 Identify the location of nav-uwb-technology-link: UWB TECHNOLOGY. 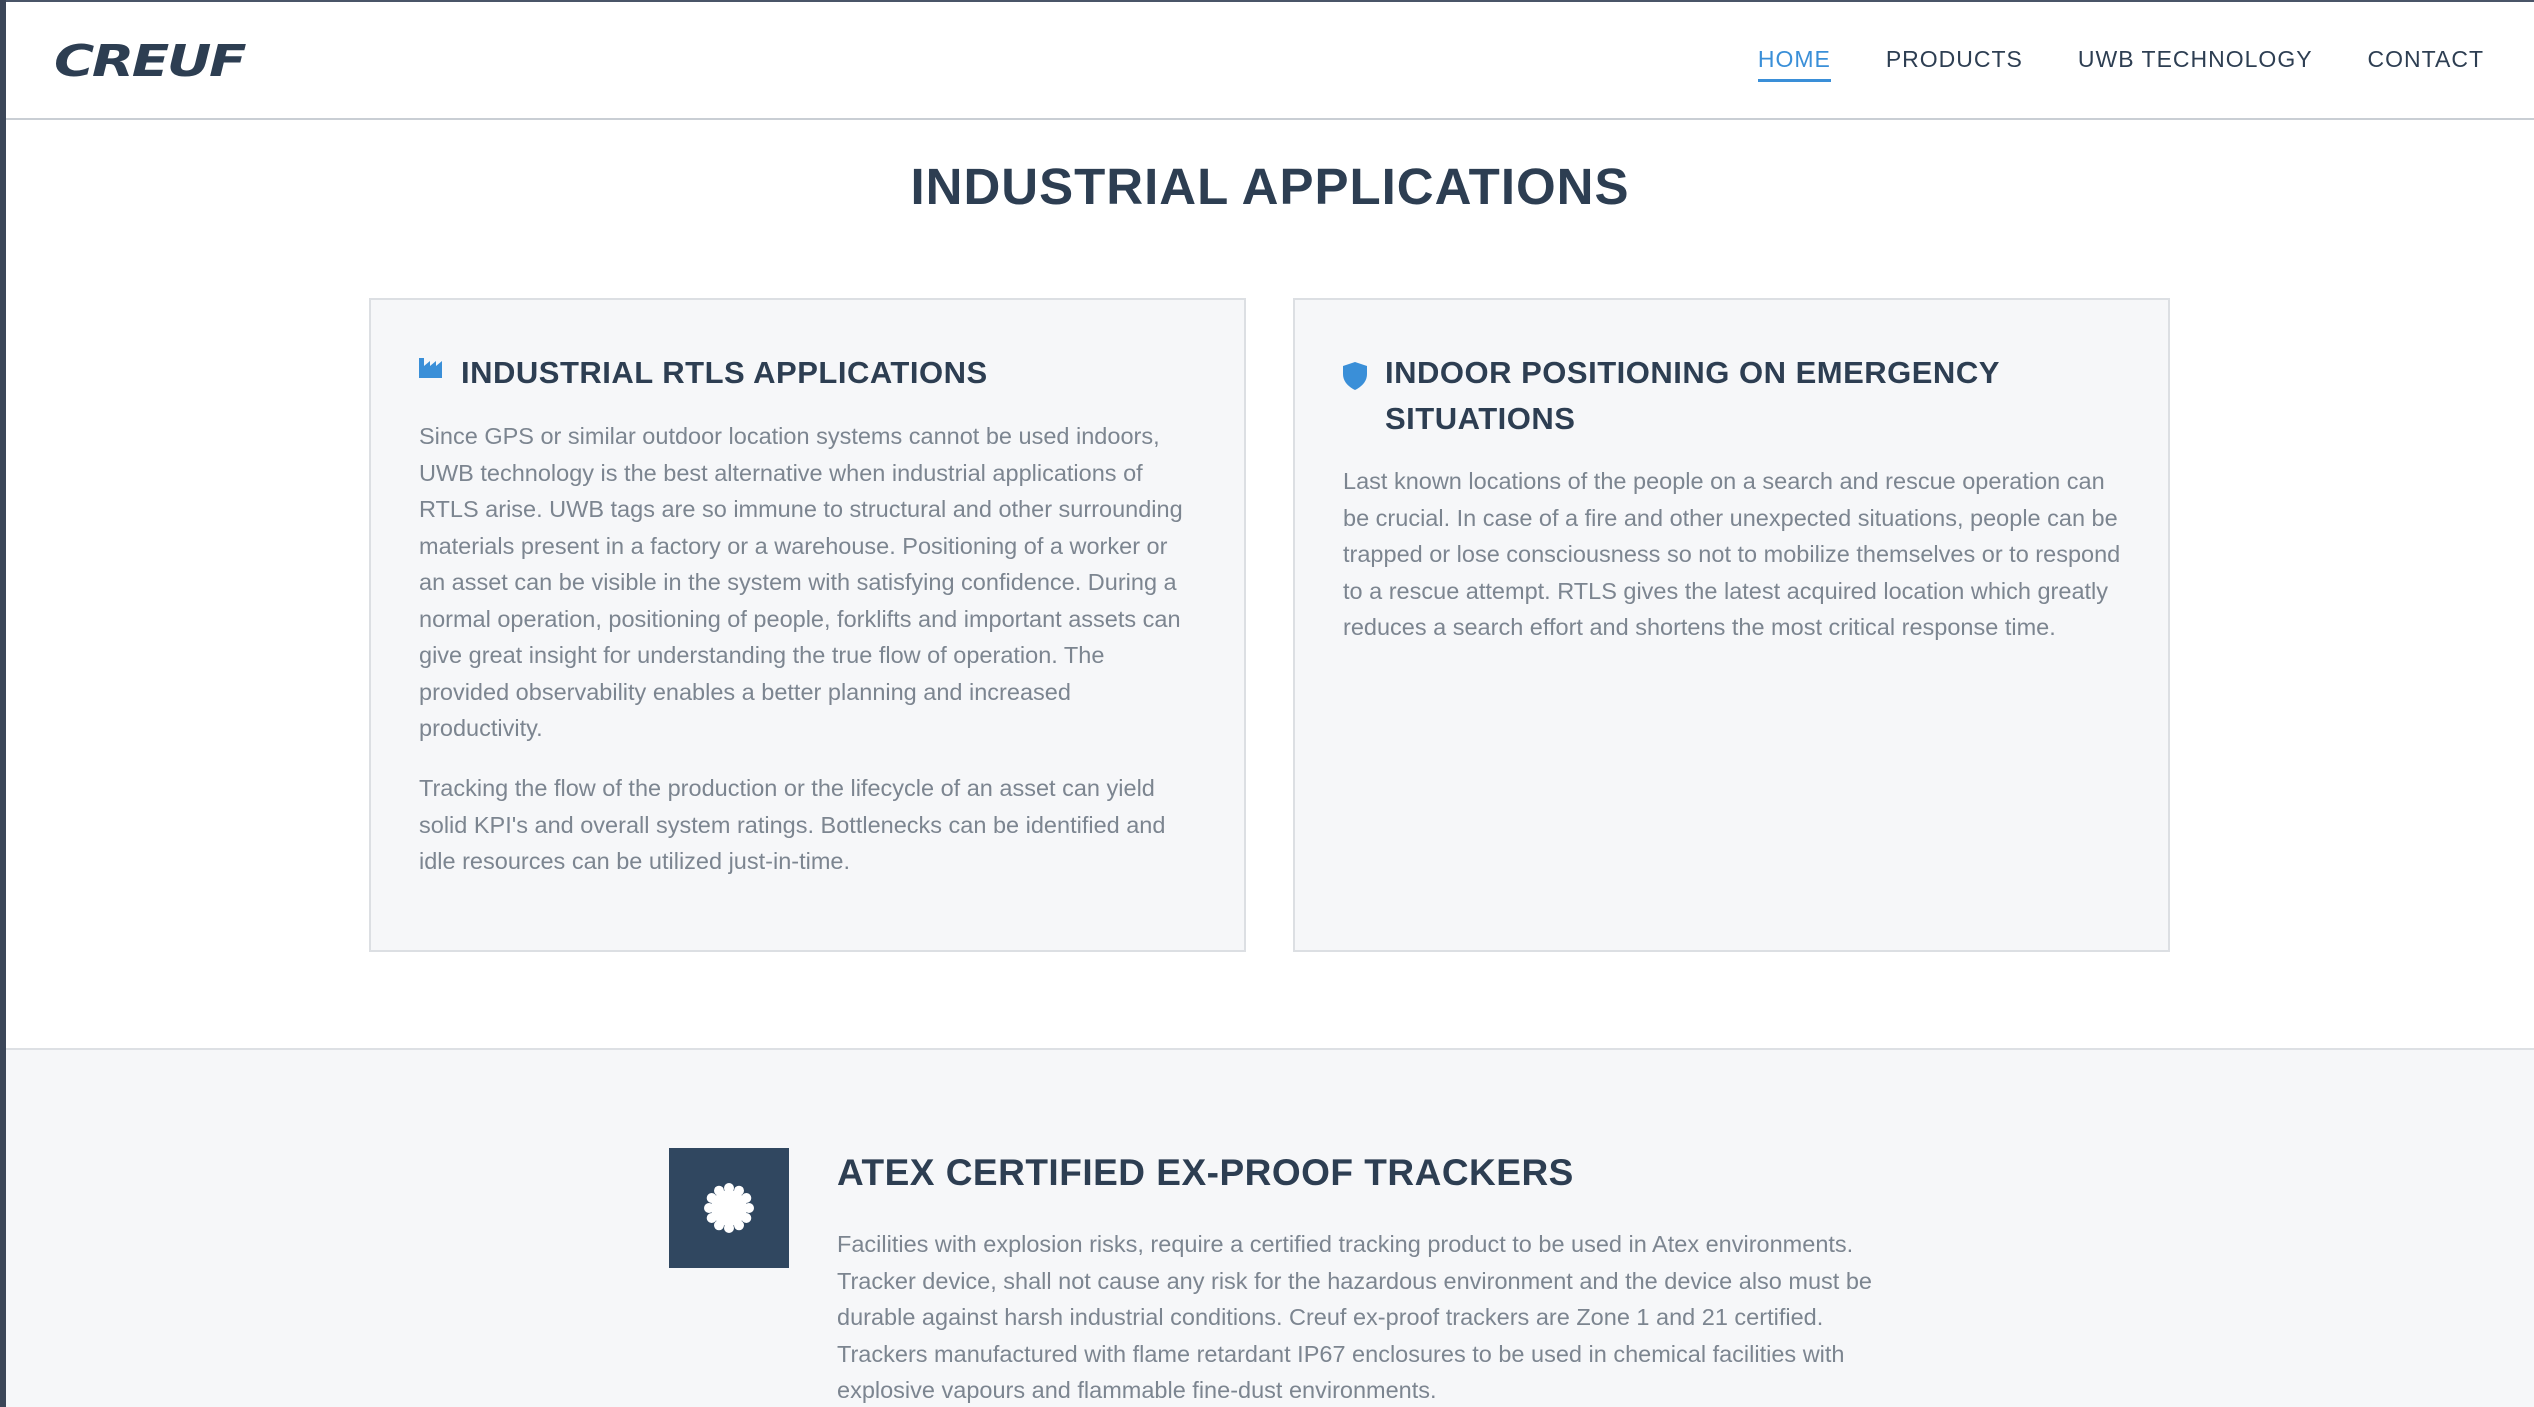
(2195, 64).